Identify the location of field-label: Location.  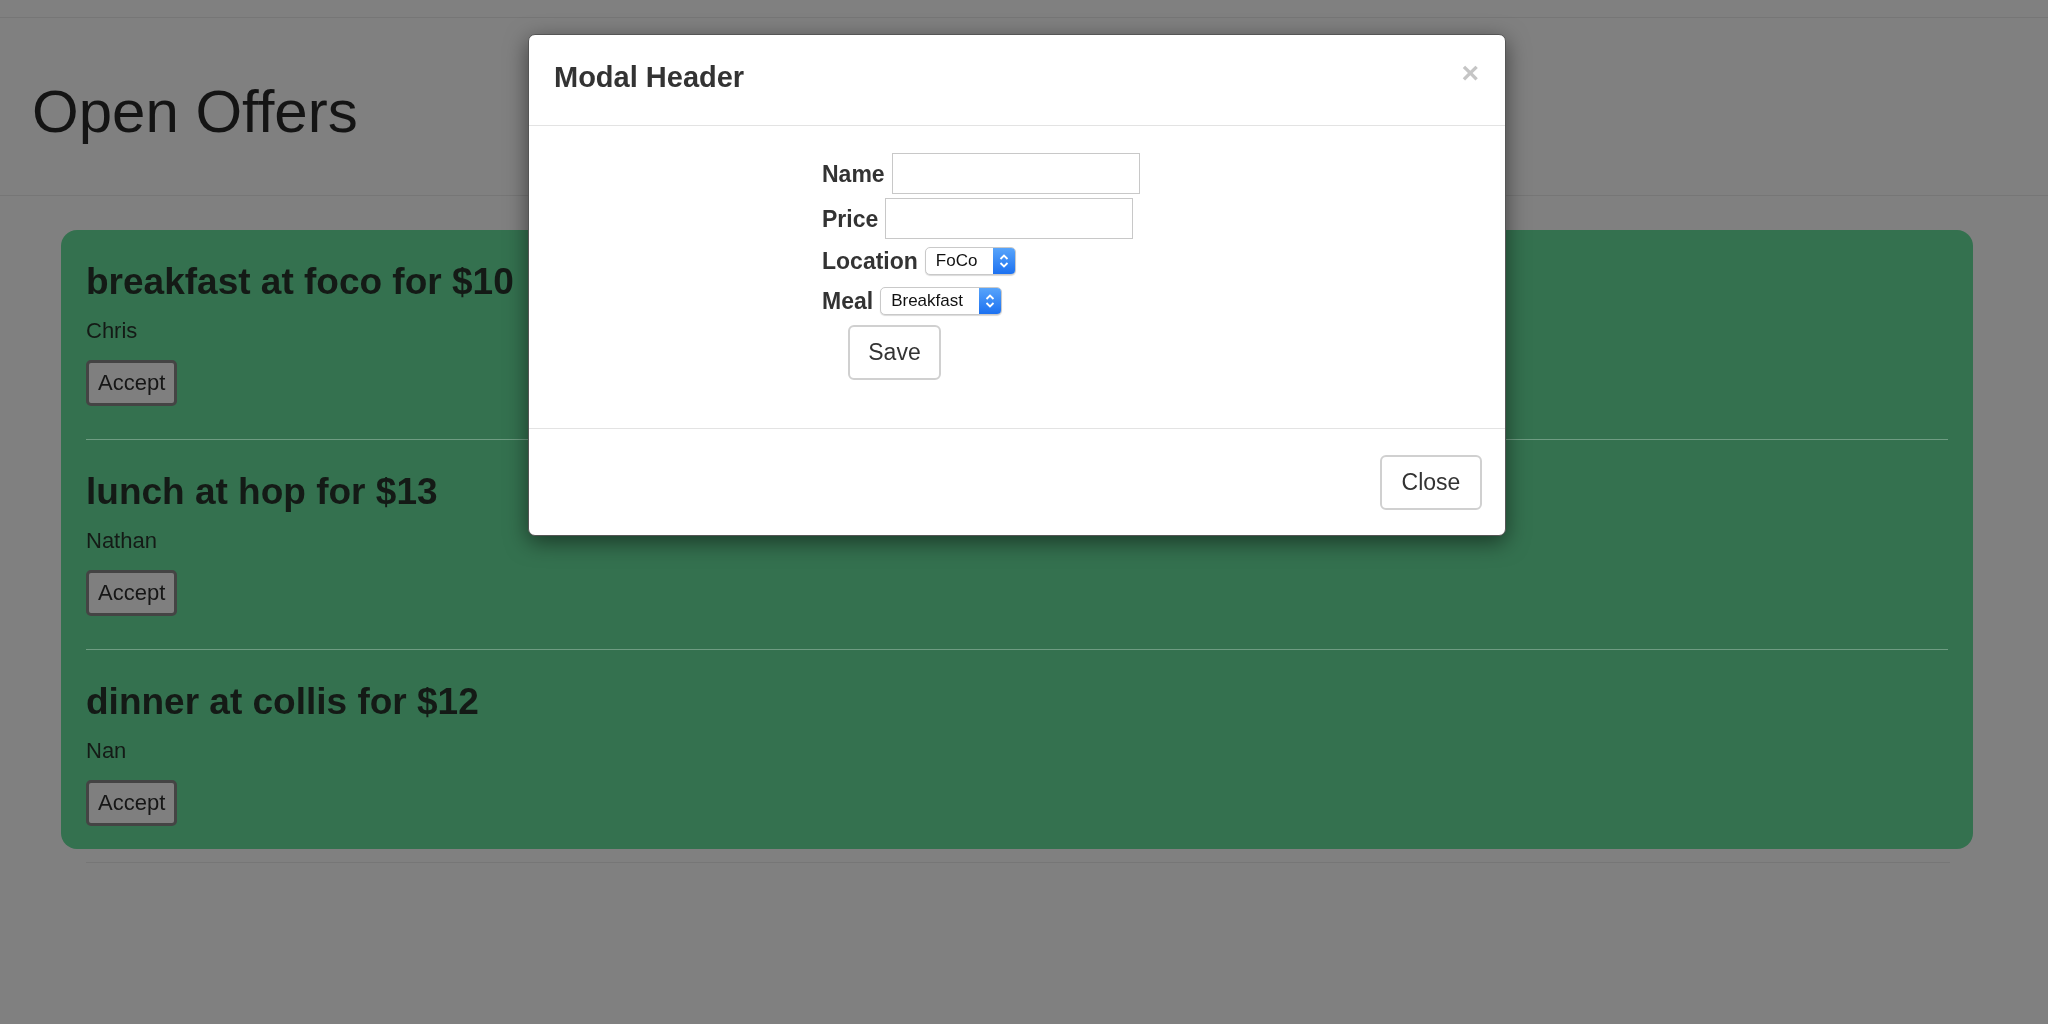
(870, 261).